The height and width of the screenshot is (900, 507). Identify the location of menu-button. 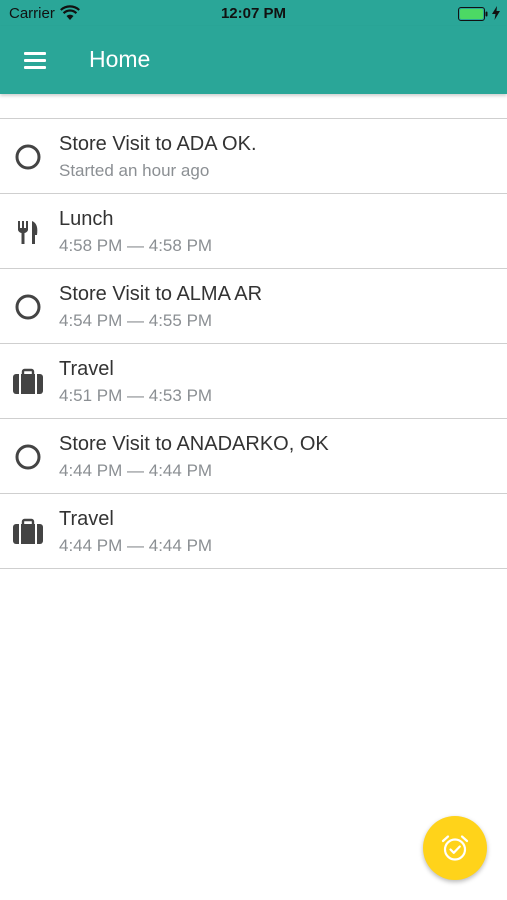
(35, 61).